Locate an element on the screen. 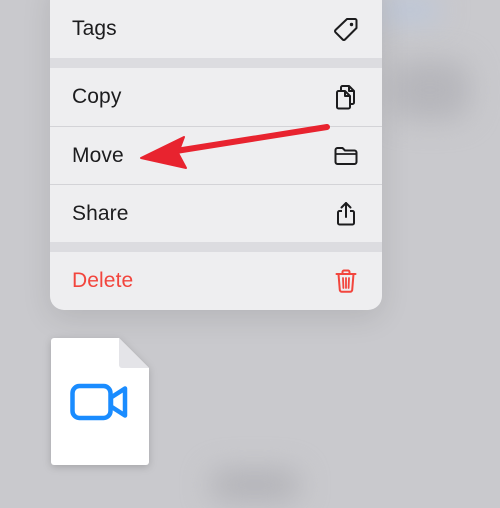 This screenshot has height=508, width=500. file-thumbnail is located at coordinates (100, 401).